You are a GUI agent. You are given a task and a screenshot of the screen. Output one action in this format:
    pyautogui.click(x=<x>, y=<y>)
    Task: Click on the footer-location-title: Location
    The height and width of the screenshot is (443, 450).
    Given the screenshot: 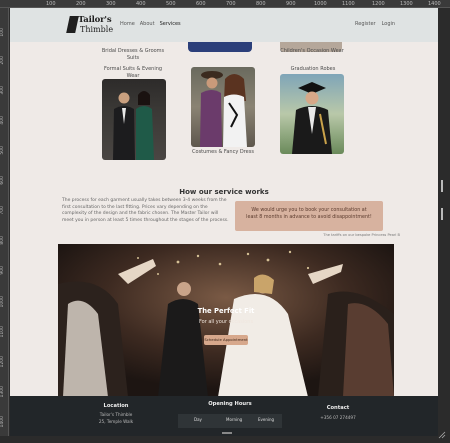 What is the action you would take?
    pyautogui.click(x=116, y=406)
    